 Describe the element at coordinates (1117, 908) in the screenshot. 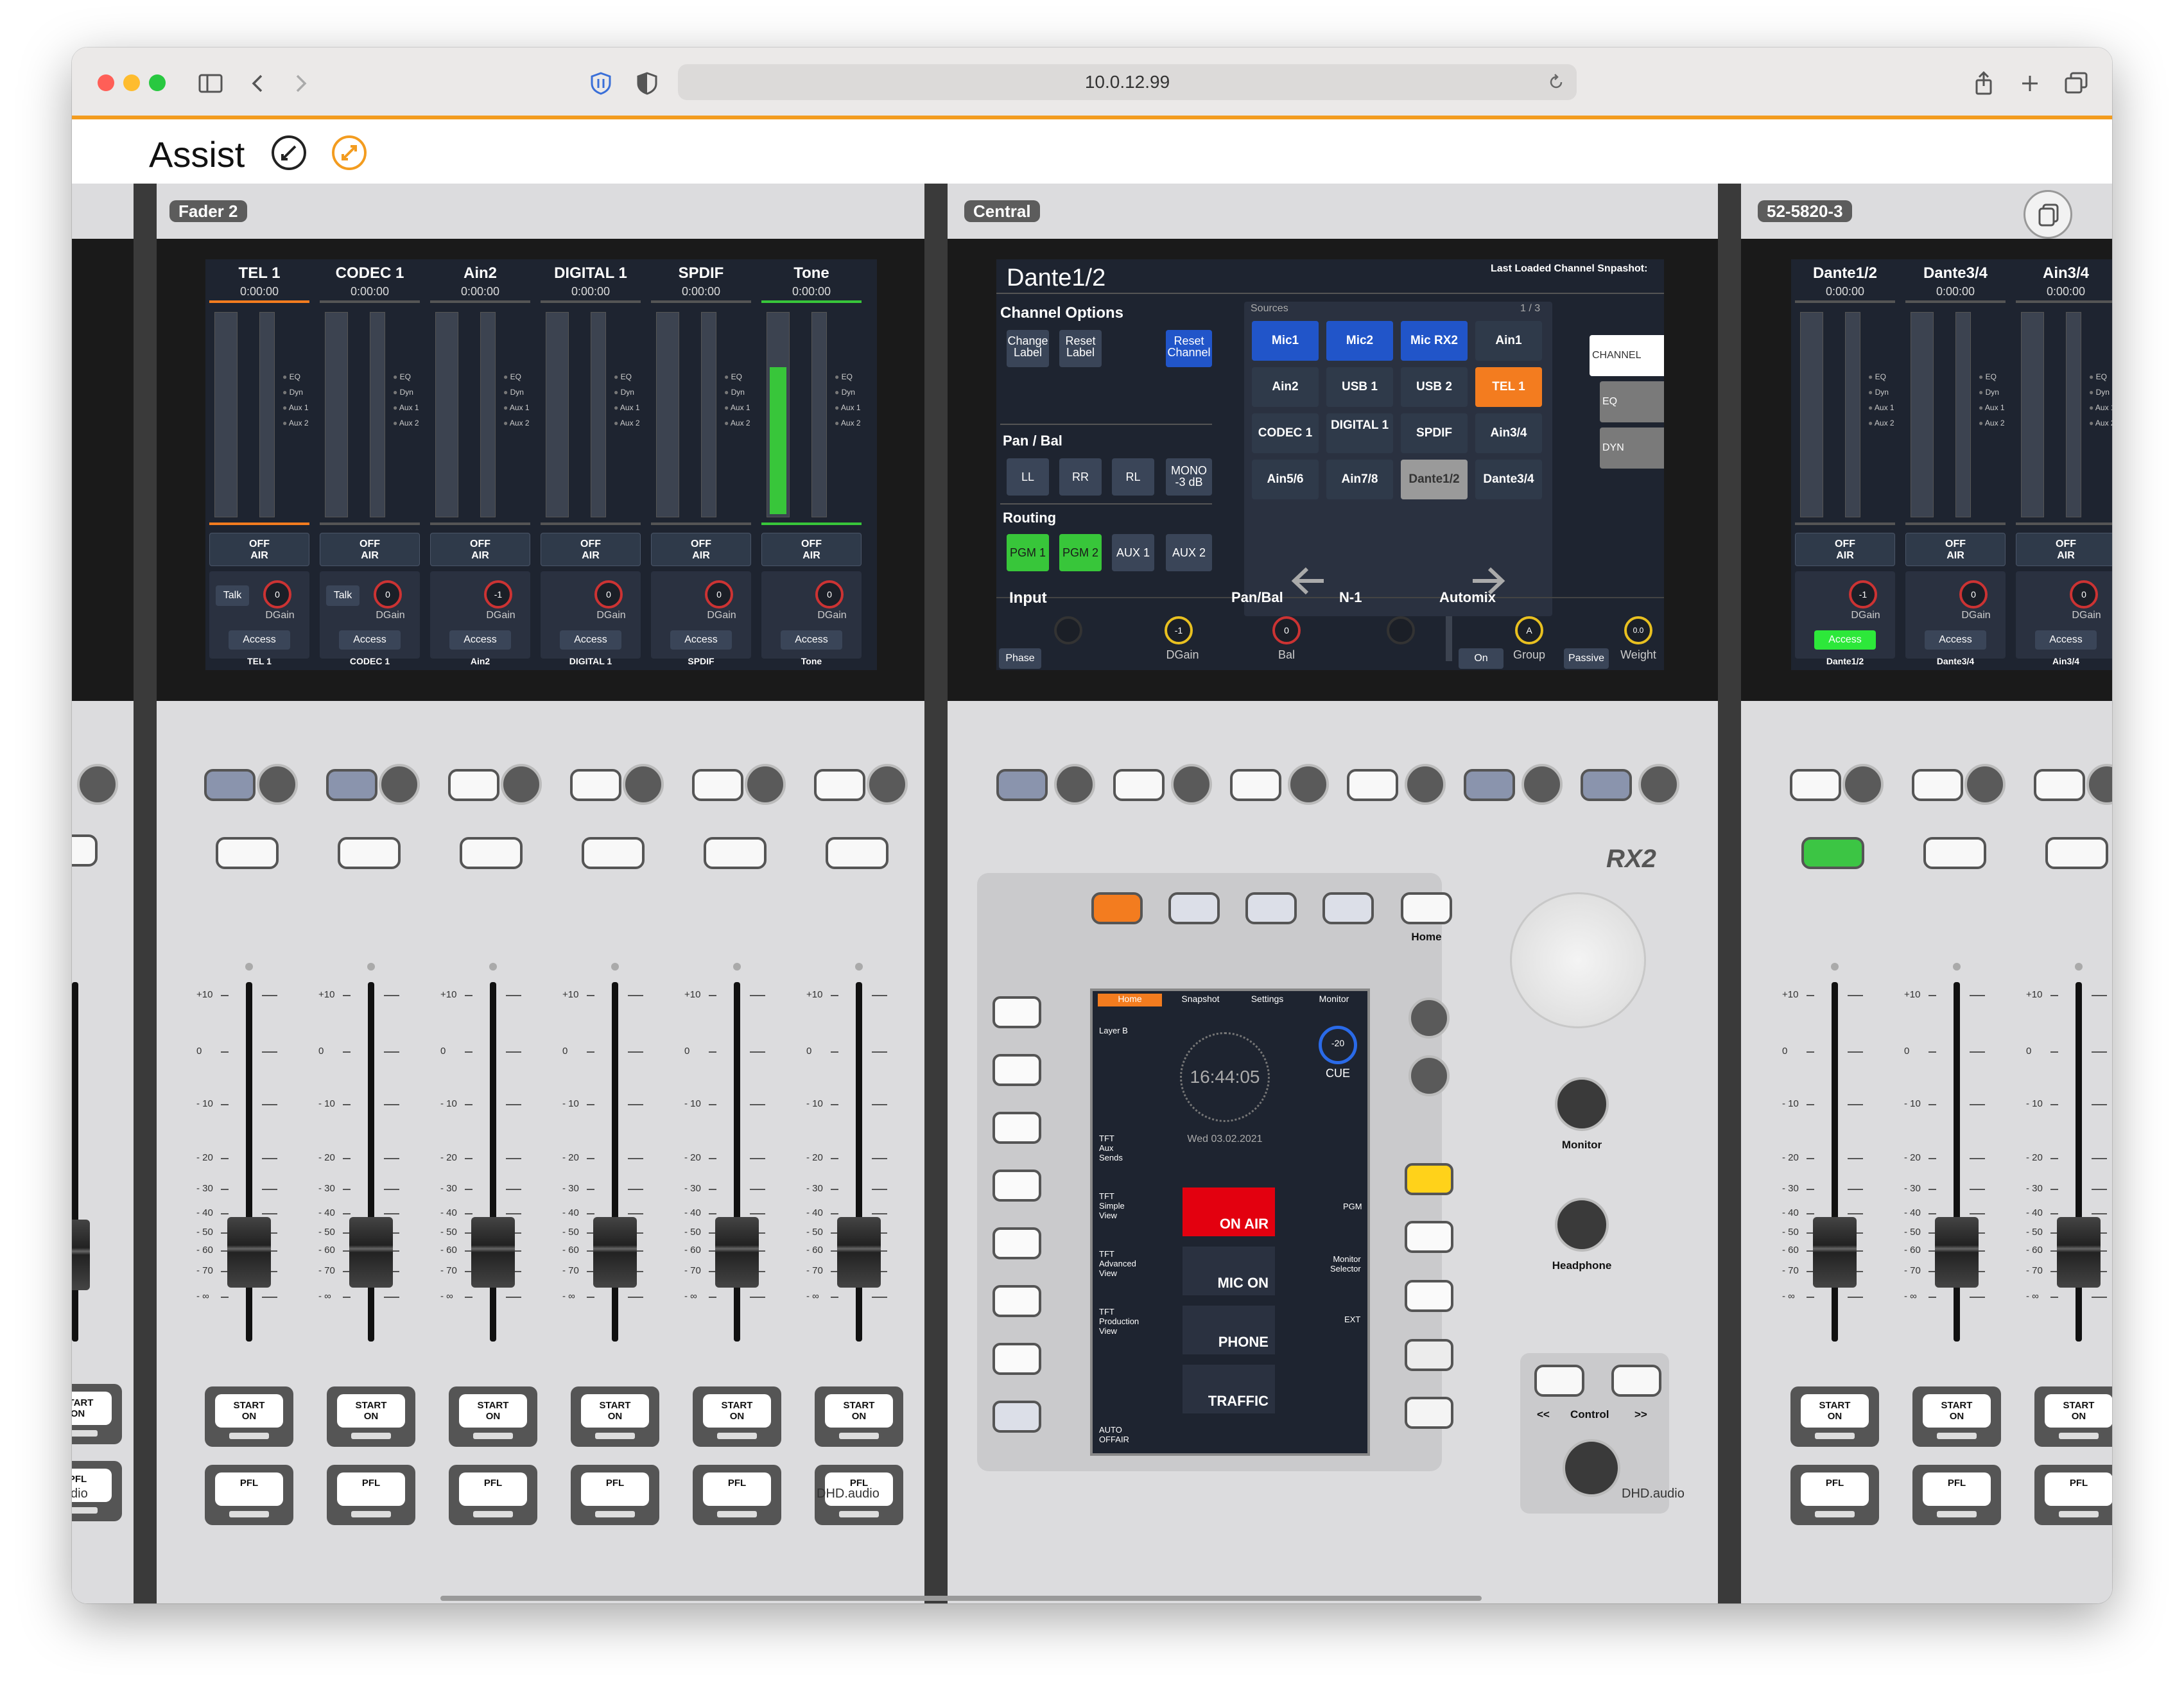

I see `orange-button` at that location.